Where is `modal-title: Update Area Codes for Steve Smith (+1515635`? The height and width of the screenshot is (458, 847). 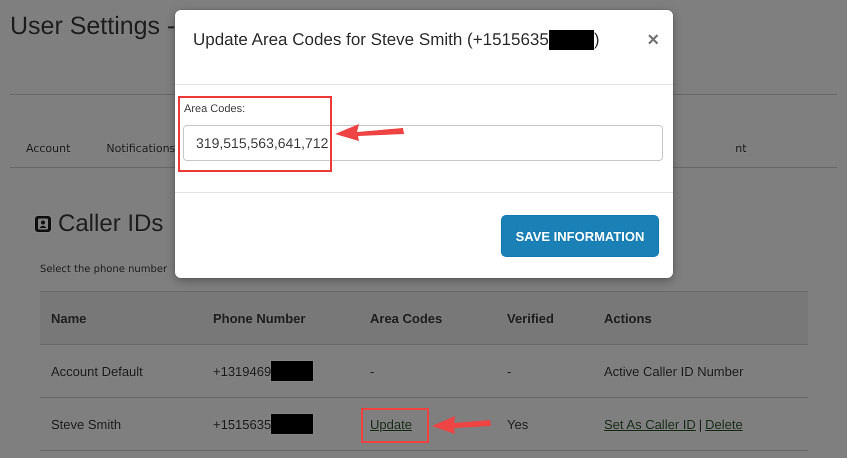 modal-title: Update Area Codes for Steve Smith (+1515635 is located at coordinates (371, 40).